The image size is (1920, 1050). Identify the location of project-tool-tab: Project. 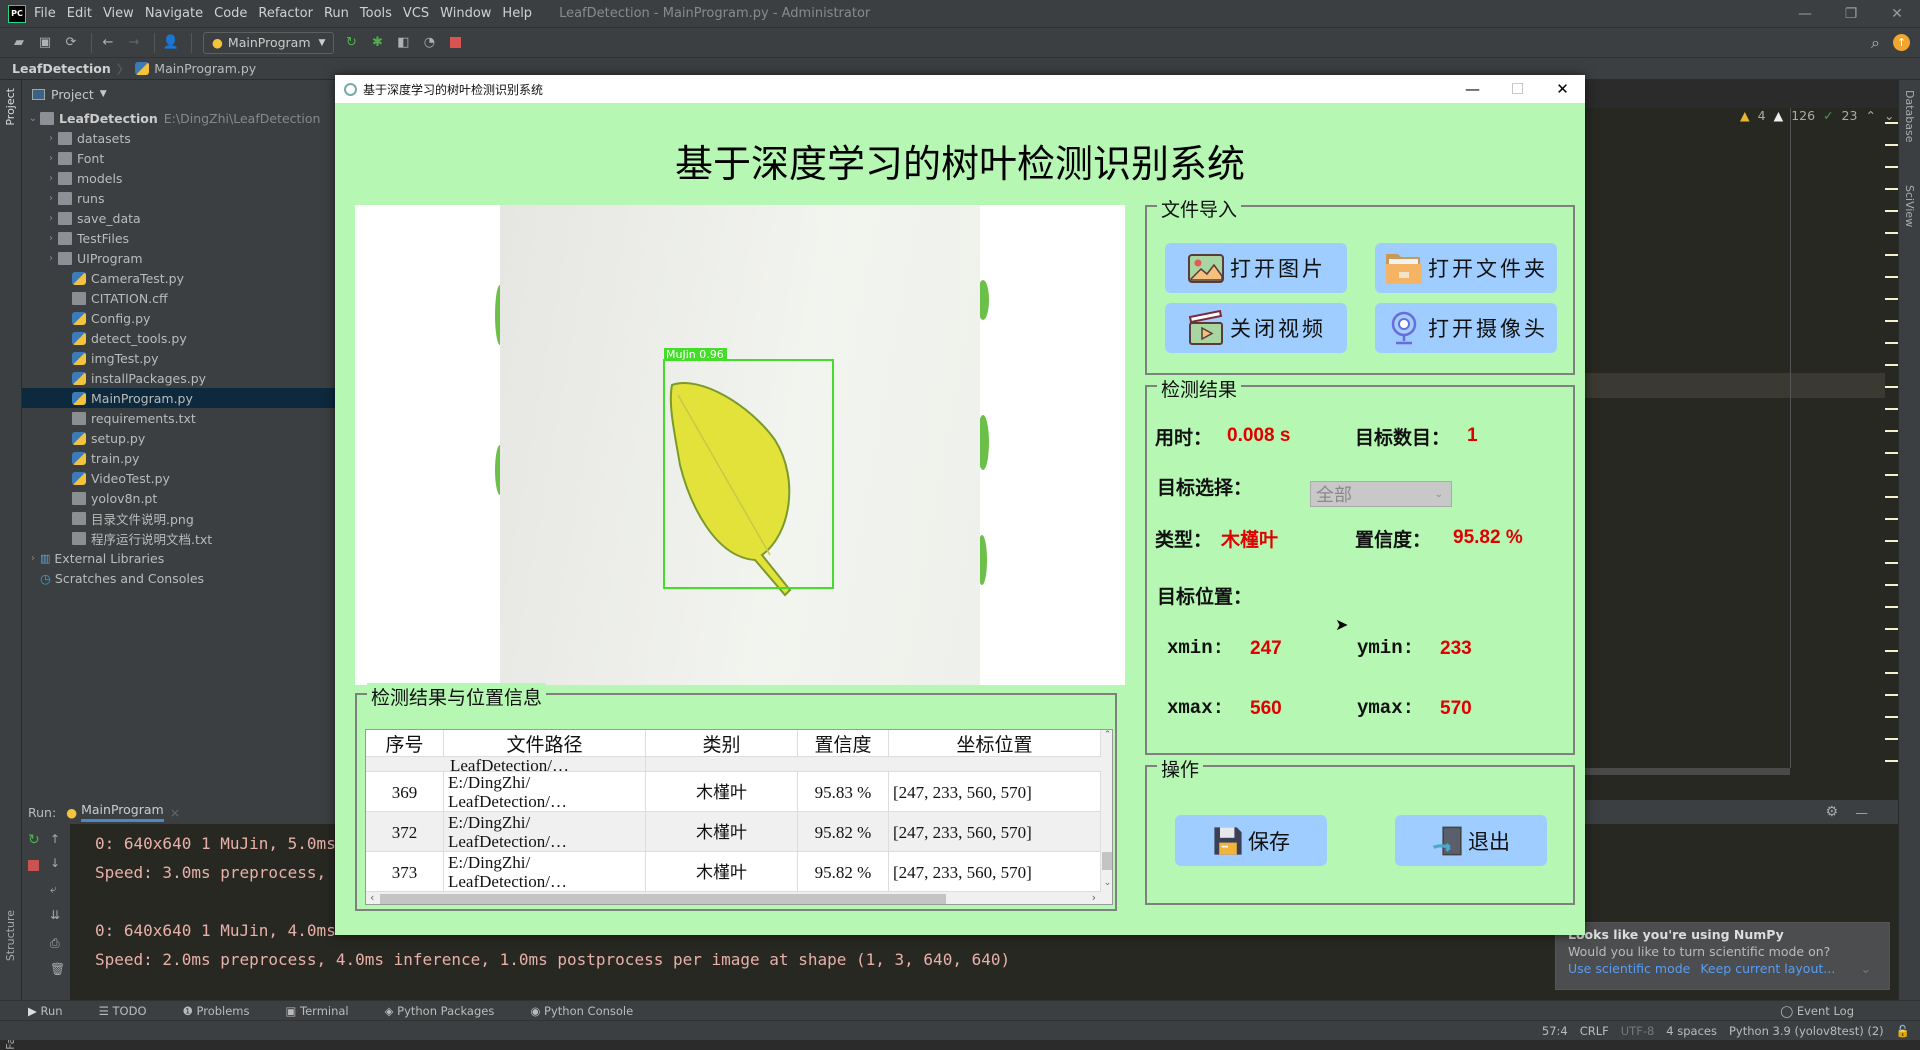
(10, 107).